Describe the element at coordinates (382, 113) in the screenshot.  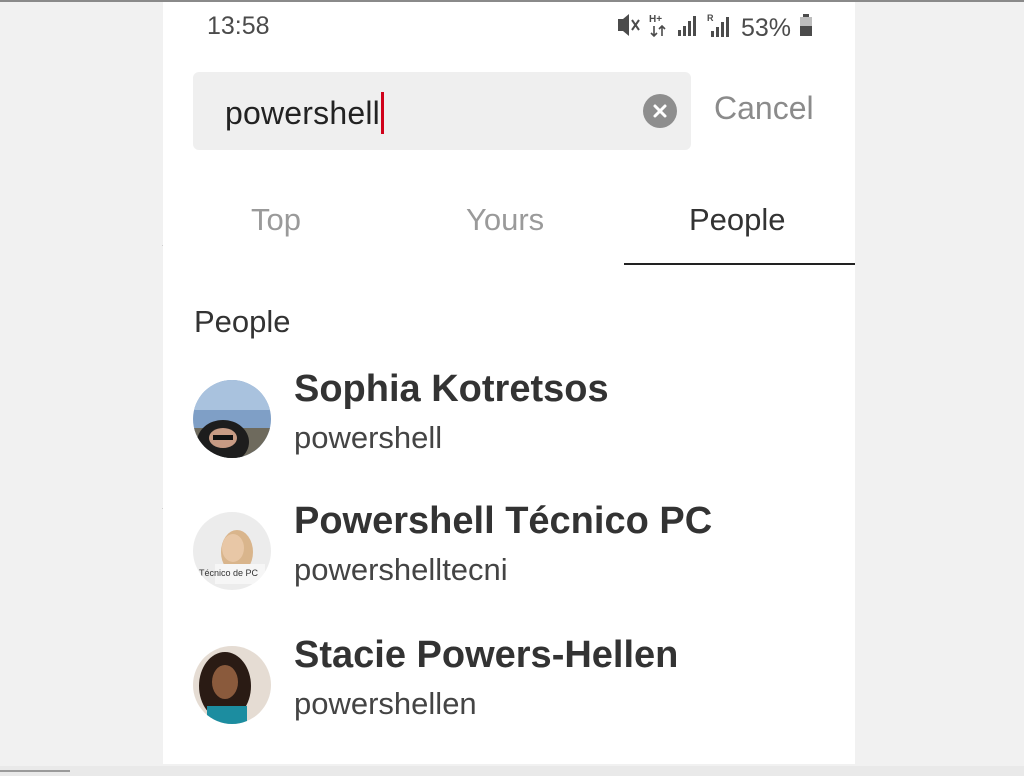
I see `text-caret` at that location.